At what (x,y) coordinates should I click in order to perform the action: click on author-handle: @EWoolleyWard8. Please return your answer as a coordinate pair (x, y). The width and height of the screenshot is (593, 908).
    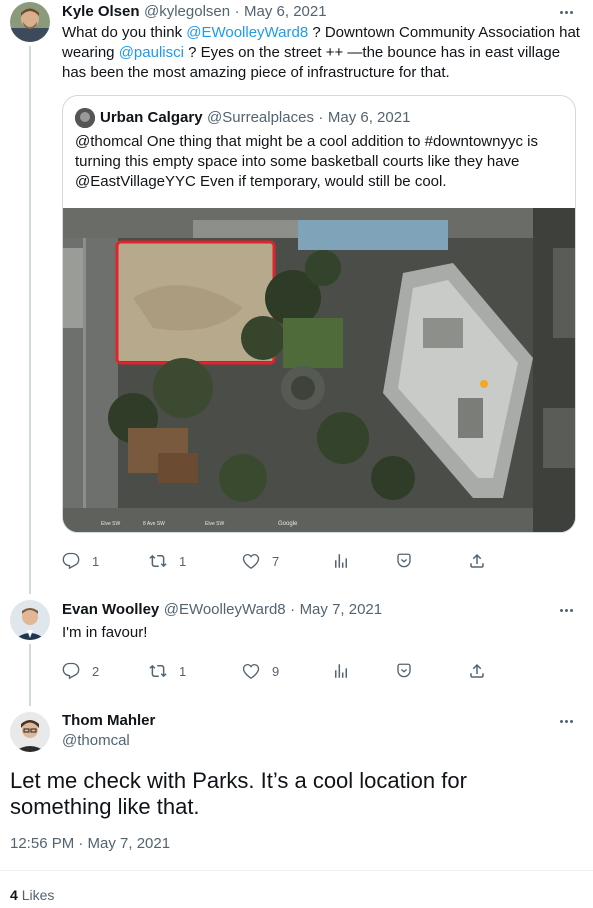
    Looking at the image, I should click on (225, 609).